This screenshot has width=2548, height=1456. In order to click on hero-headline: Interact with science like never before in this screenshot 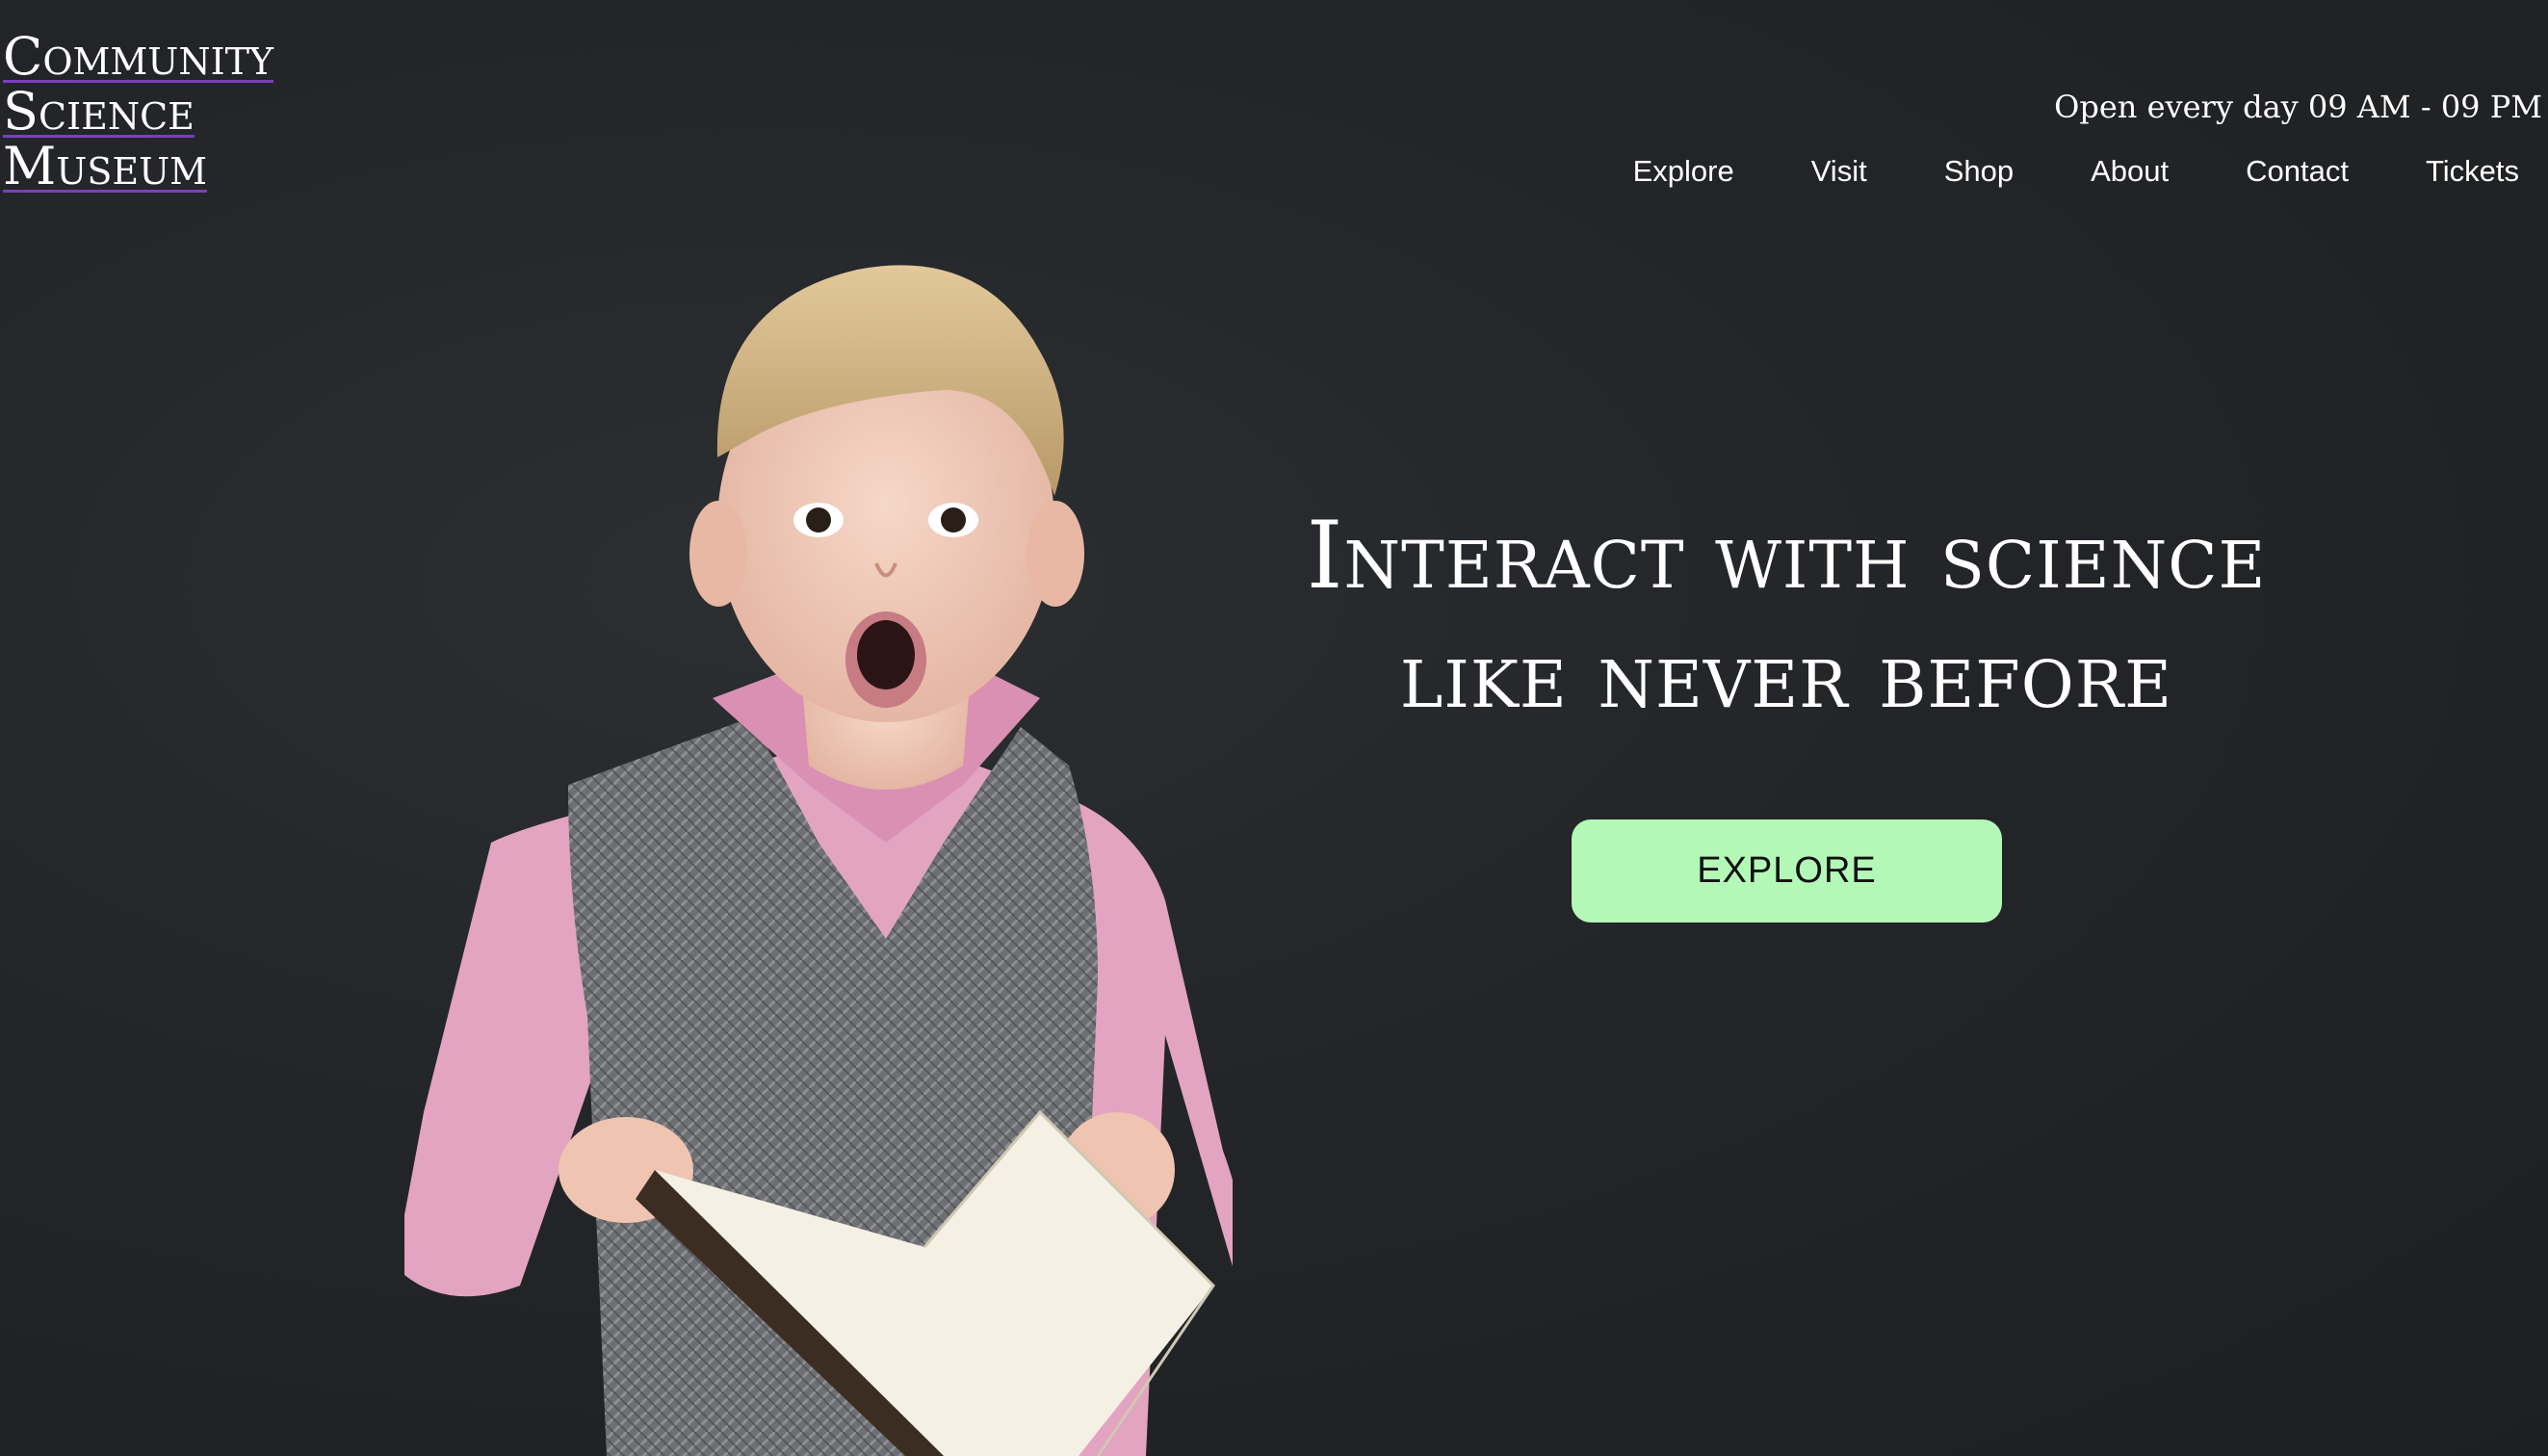, I will do `click(1786, 616)`.